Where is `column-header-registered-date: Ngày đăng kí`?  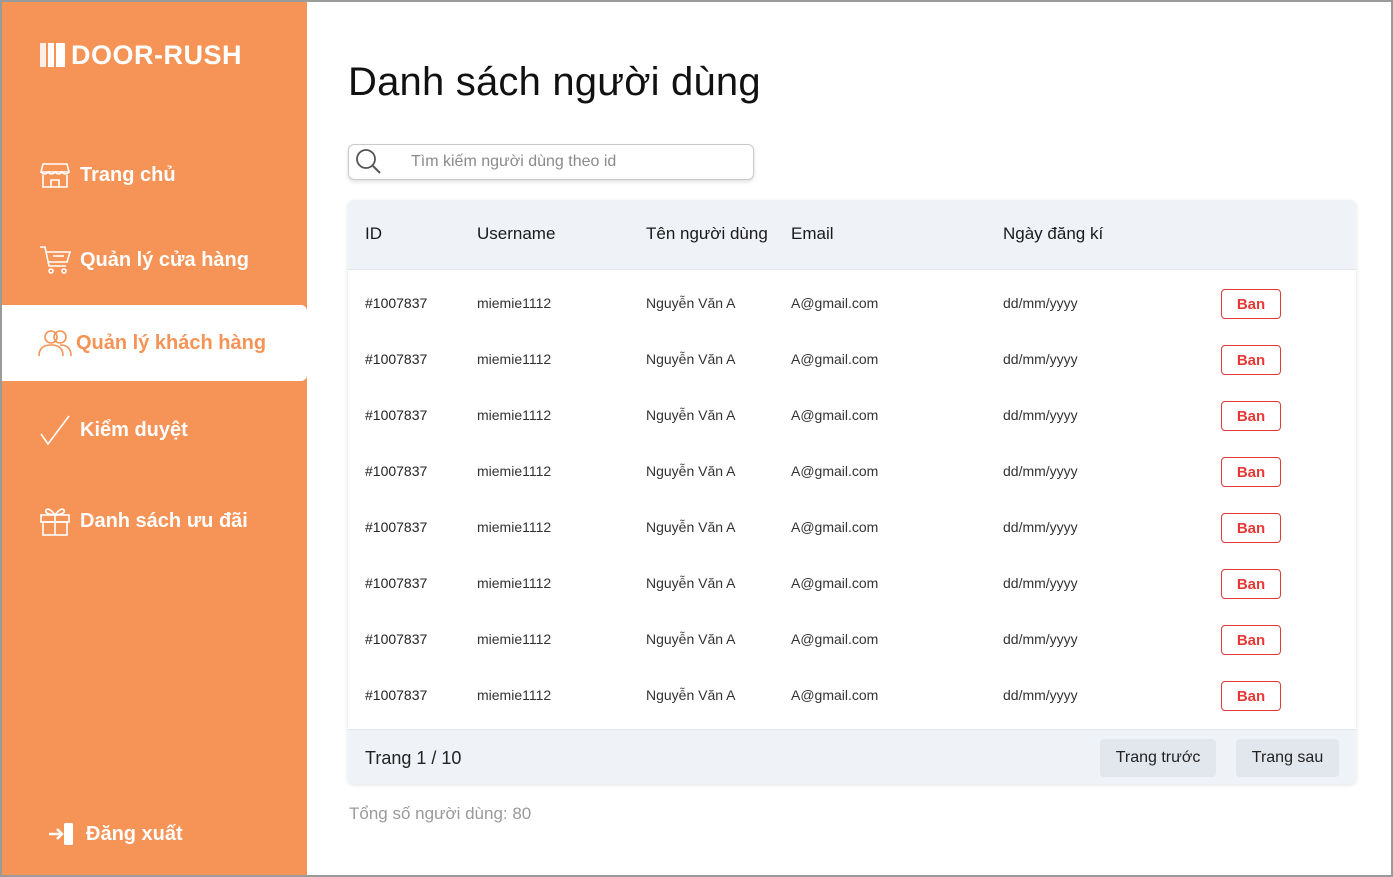
column-header-registered-date: Ngày đăng kí is located at coordinates (1053, 234).